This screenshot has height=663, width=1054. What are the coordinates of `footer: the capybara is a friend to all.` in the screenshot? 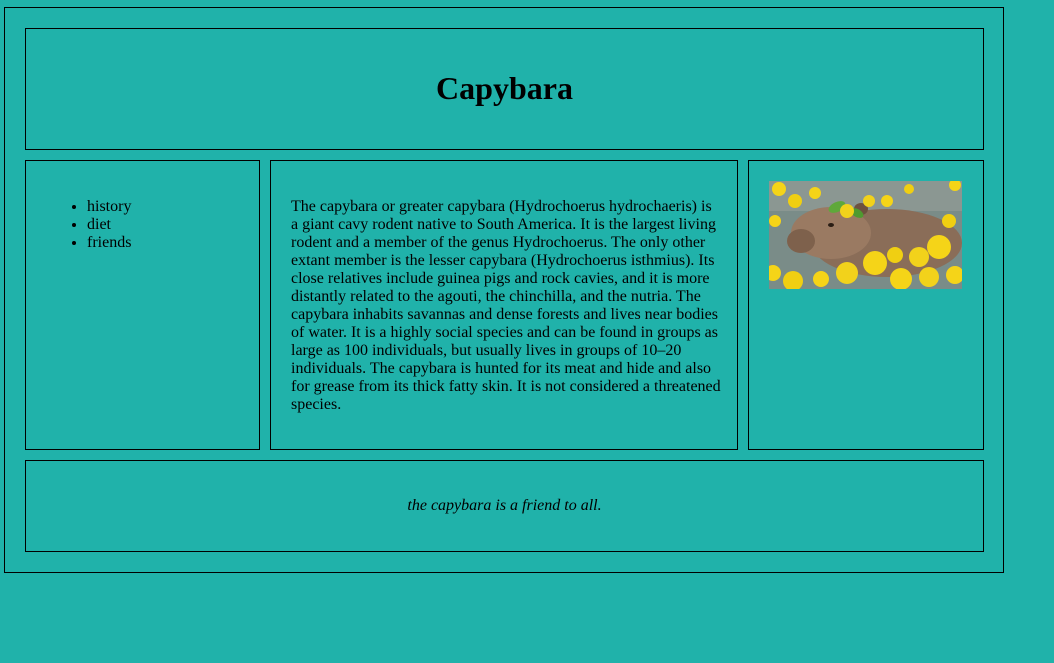 It's located at (504, 506).